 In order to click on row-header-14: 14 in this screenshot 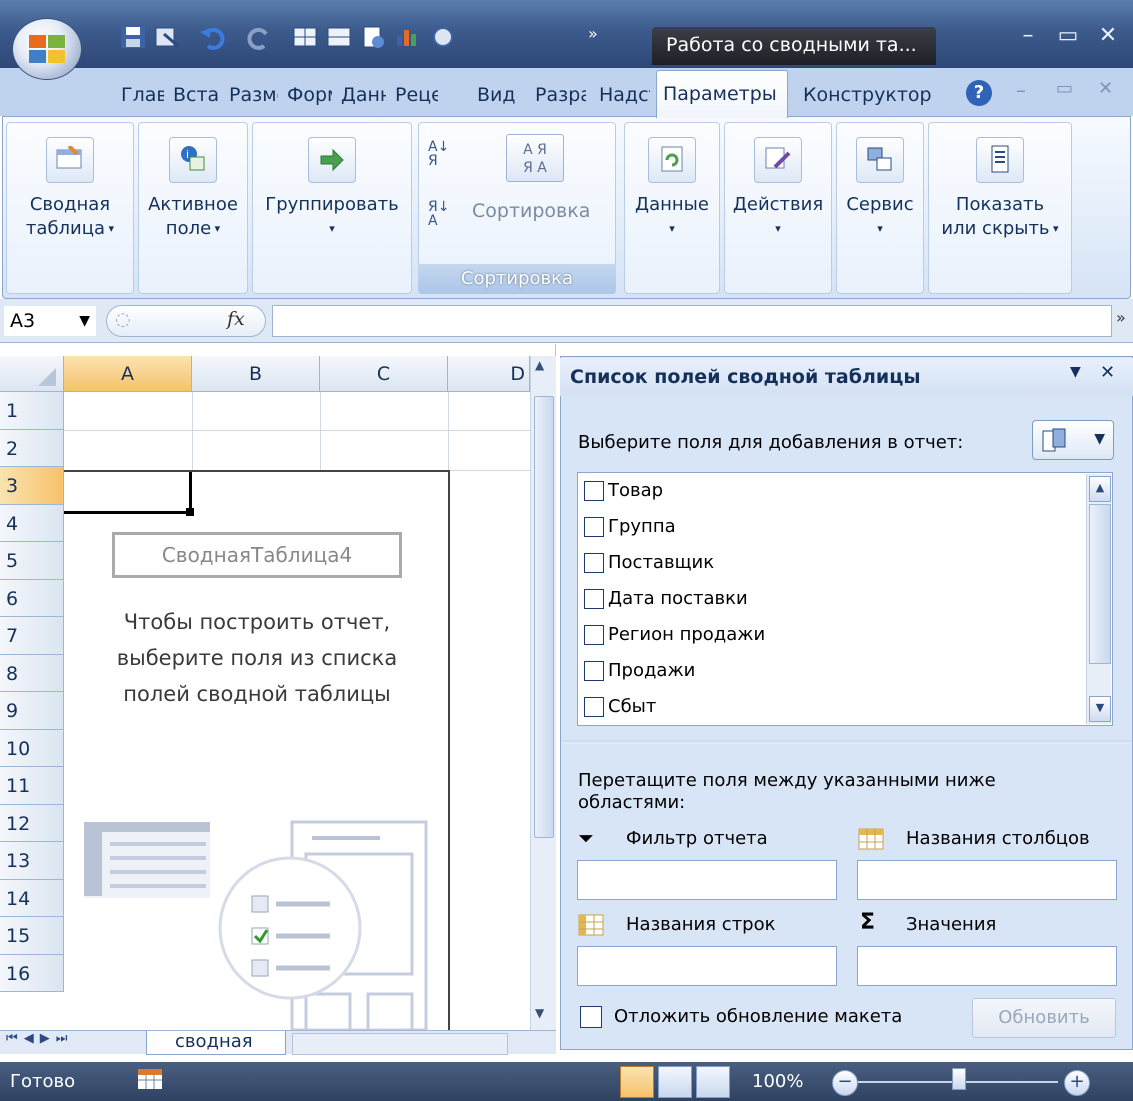, I will do `click(32, 898)`.